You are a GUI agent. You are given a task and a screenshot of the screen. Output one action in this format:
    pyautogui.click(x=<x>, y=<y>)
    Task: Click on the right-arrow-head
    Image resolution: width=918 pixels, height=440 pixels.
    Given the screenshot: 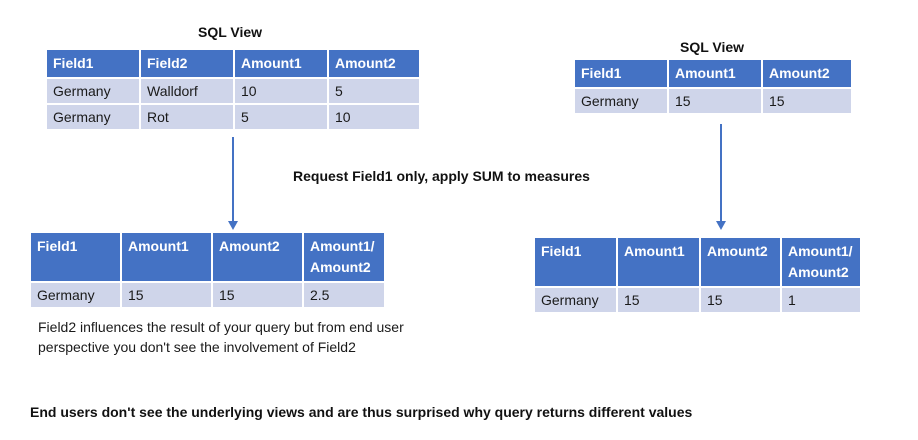 What is the action you would take?
    pyautogui.click(x=721, y=225)
    